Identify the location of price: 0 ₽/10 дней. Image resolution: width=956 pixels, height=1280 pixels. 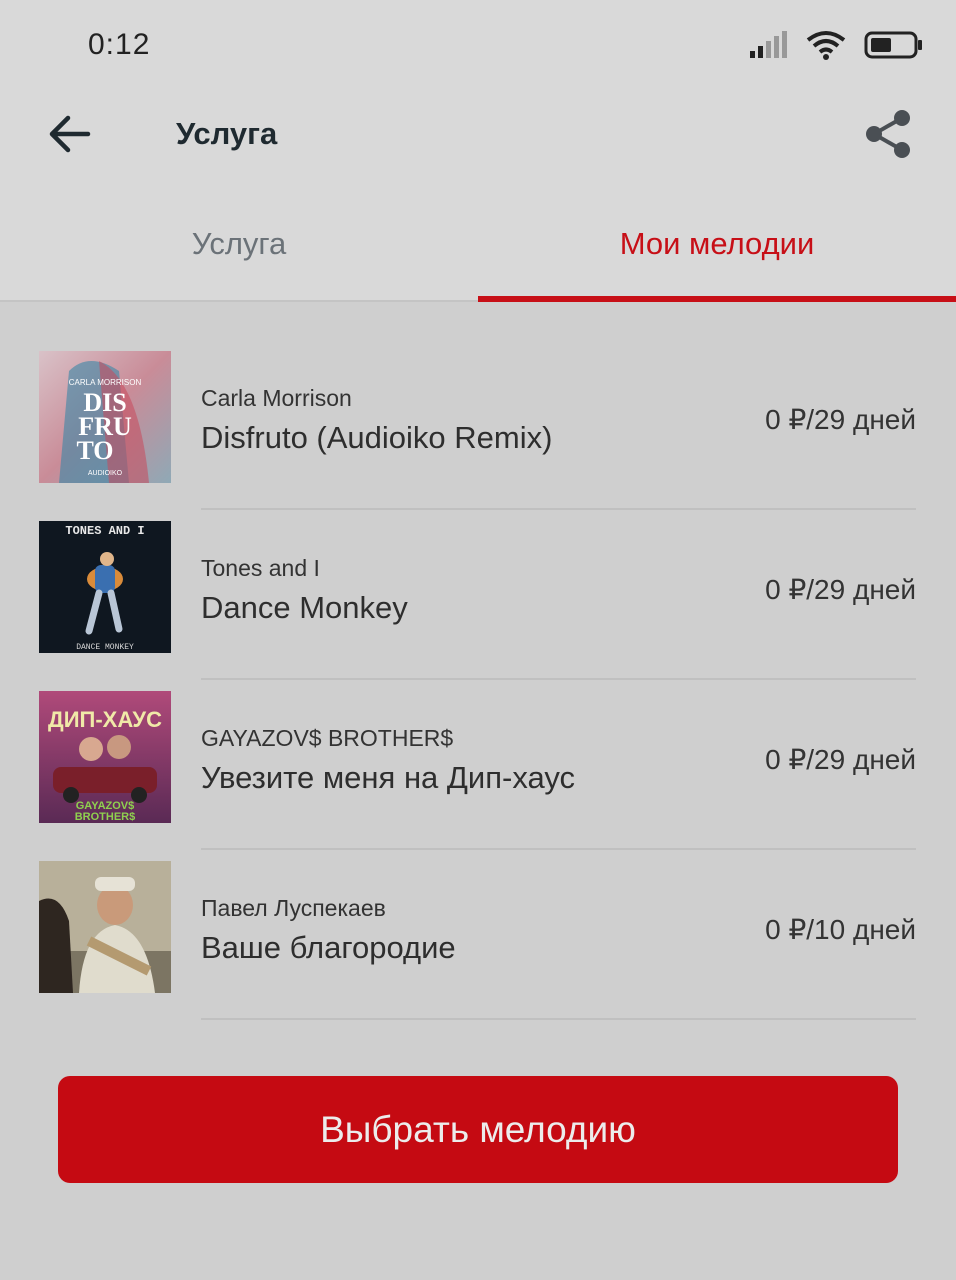
(840, 929).